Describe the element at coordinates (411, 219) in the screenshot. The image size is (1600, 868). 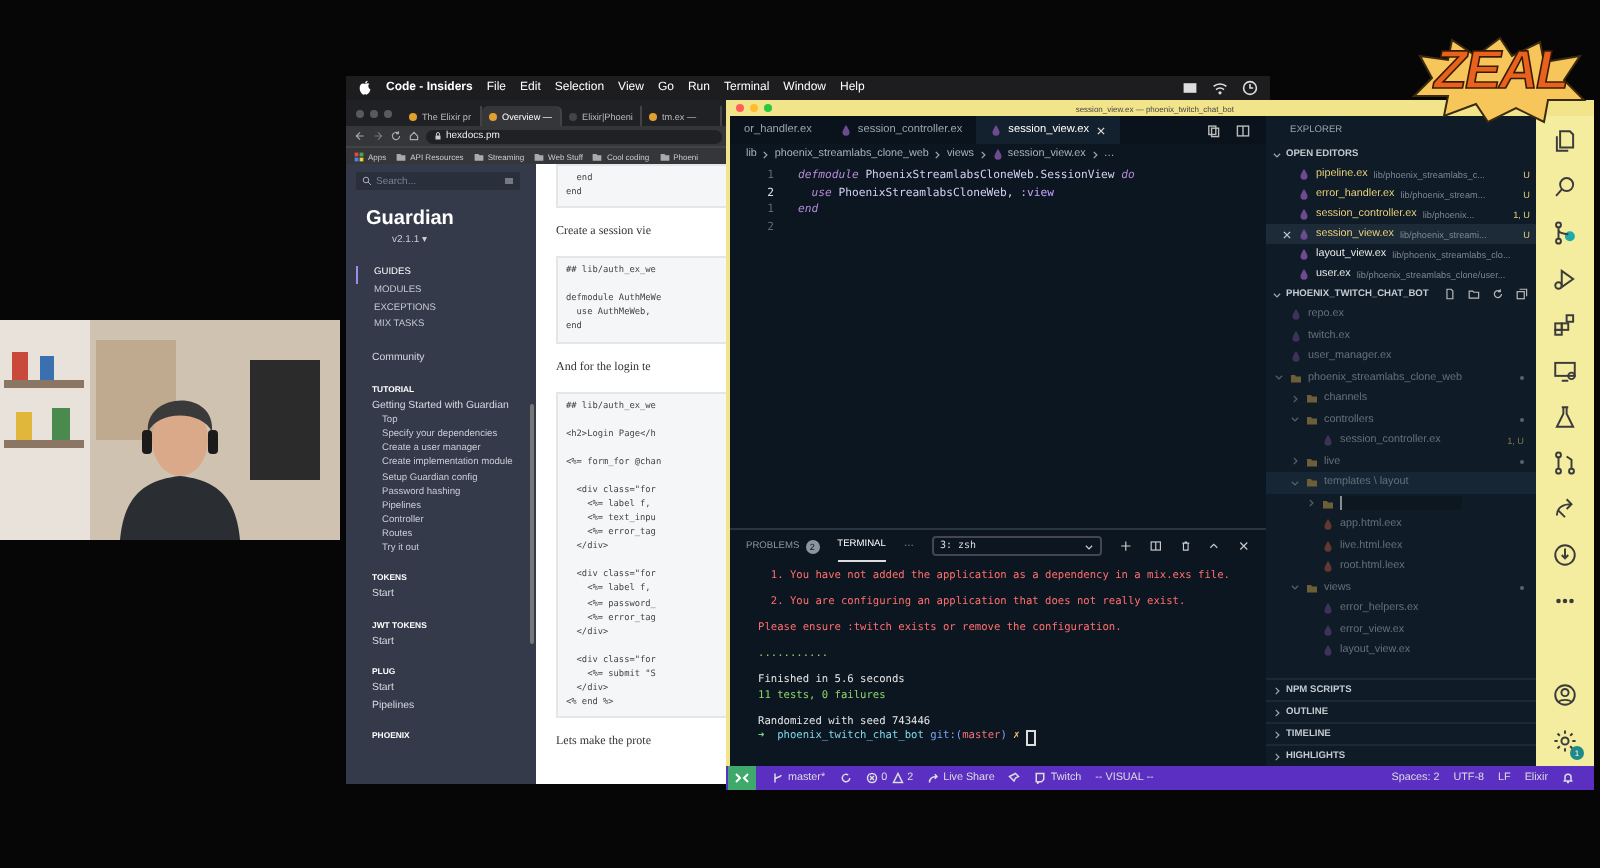
I see `project-title: Guardian` at that location.